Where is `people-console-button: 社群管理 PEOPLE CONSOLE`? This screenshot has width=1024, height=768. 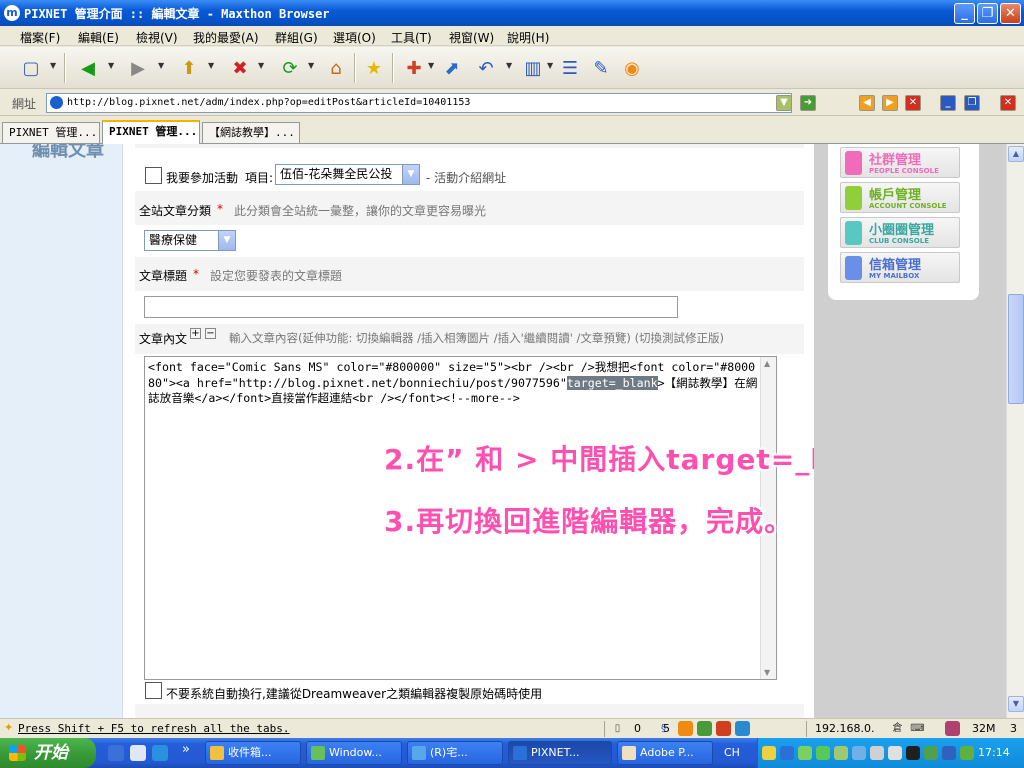 people-console-button: 社群管理 PEOPLE CONSOLE is located at coordinates (900, 162).